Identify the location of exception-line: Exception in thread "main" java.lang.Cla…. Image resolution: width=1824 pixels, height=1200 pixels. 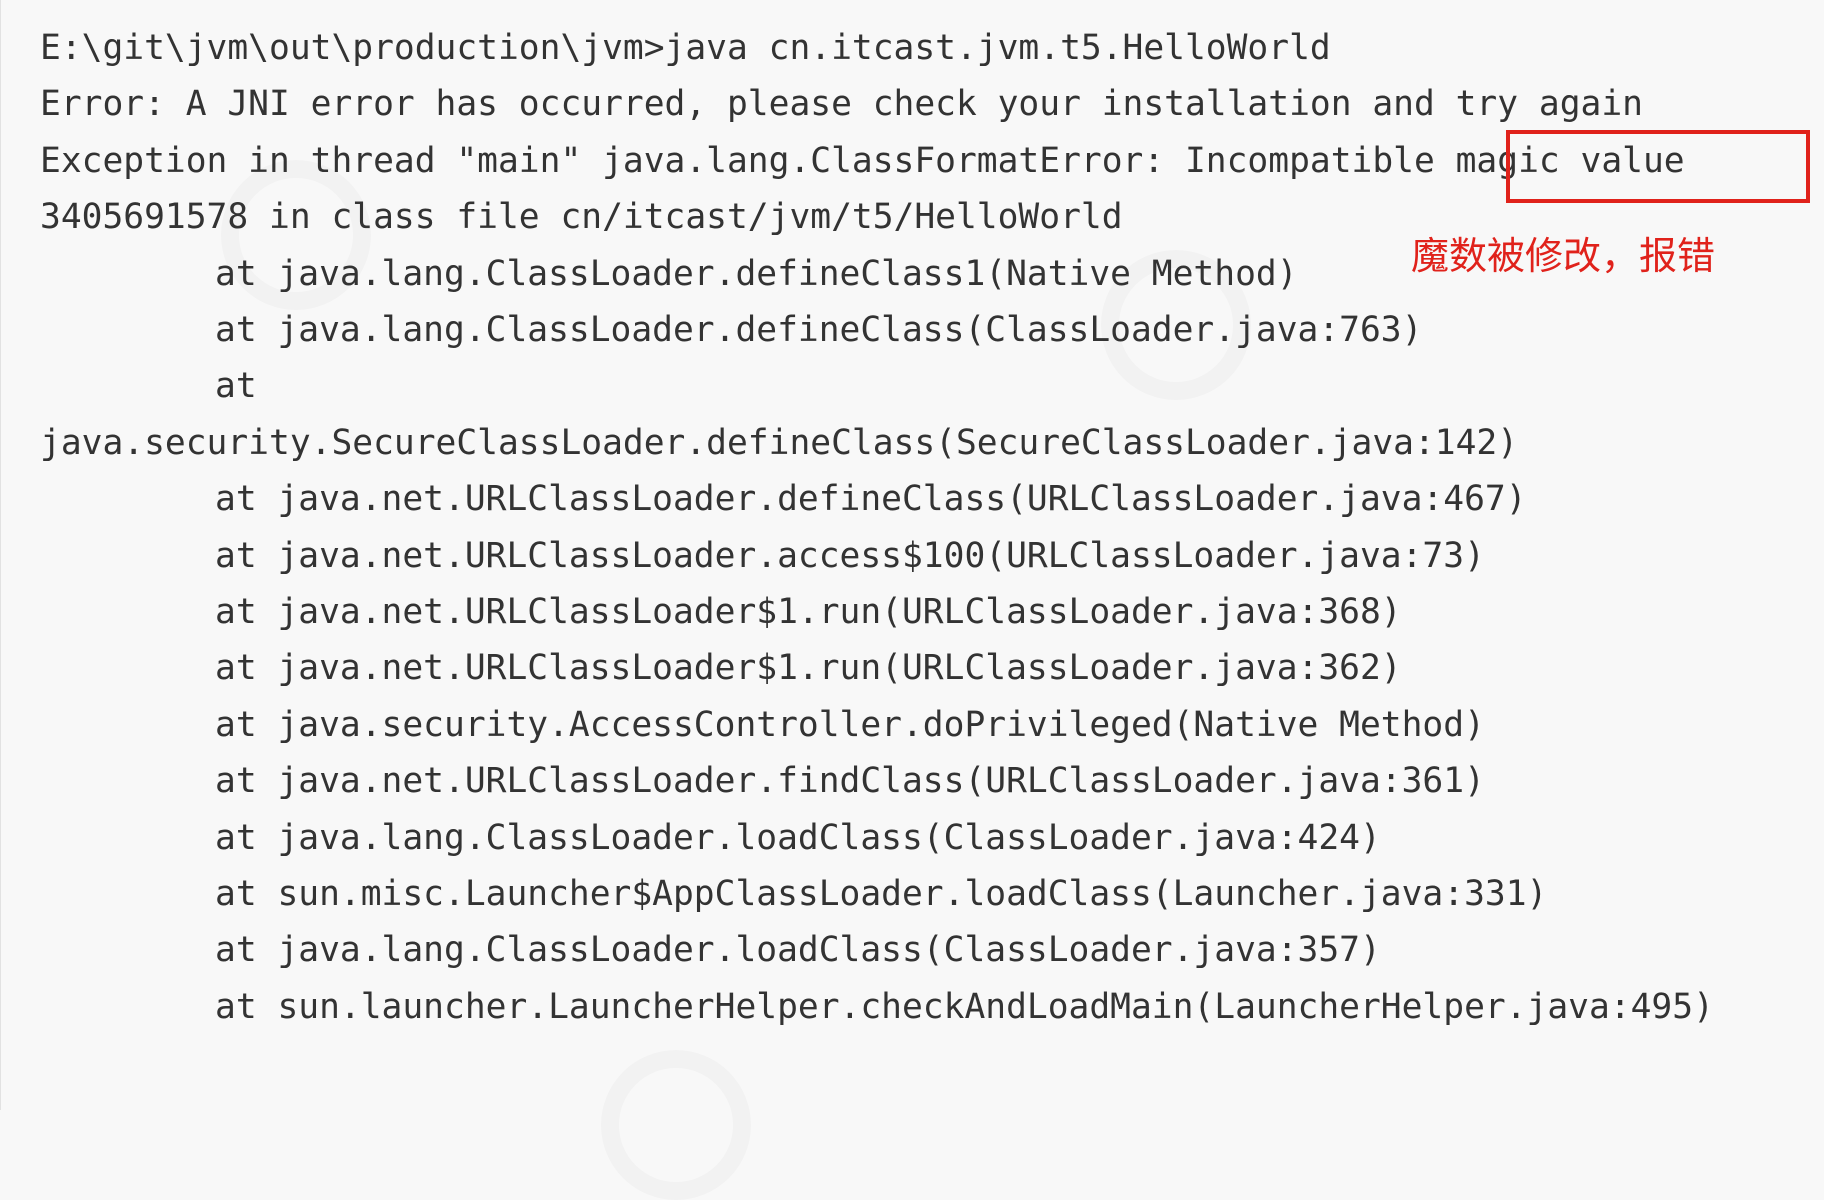
(862, 161).